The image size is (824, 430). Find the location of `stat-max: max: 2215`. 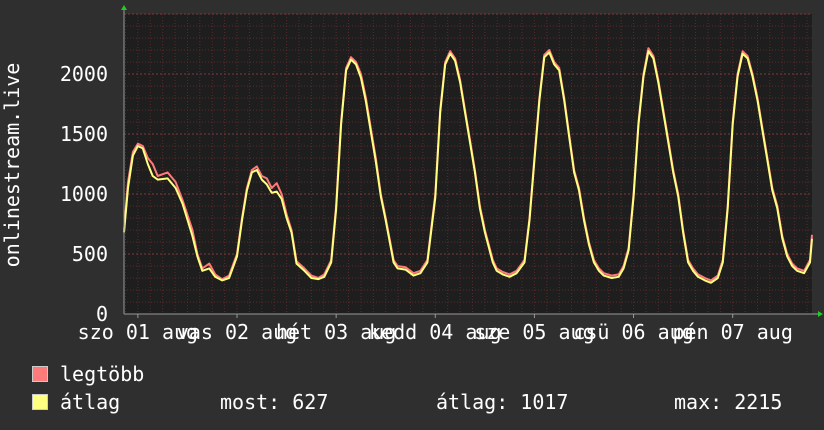

stat-max: max: 2215 is located at coordinates (728, 402).